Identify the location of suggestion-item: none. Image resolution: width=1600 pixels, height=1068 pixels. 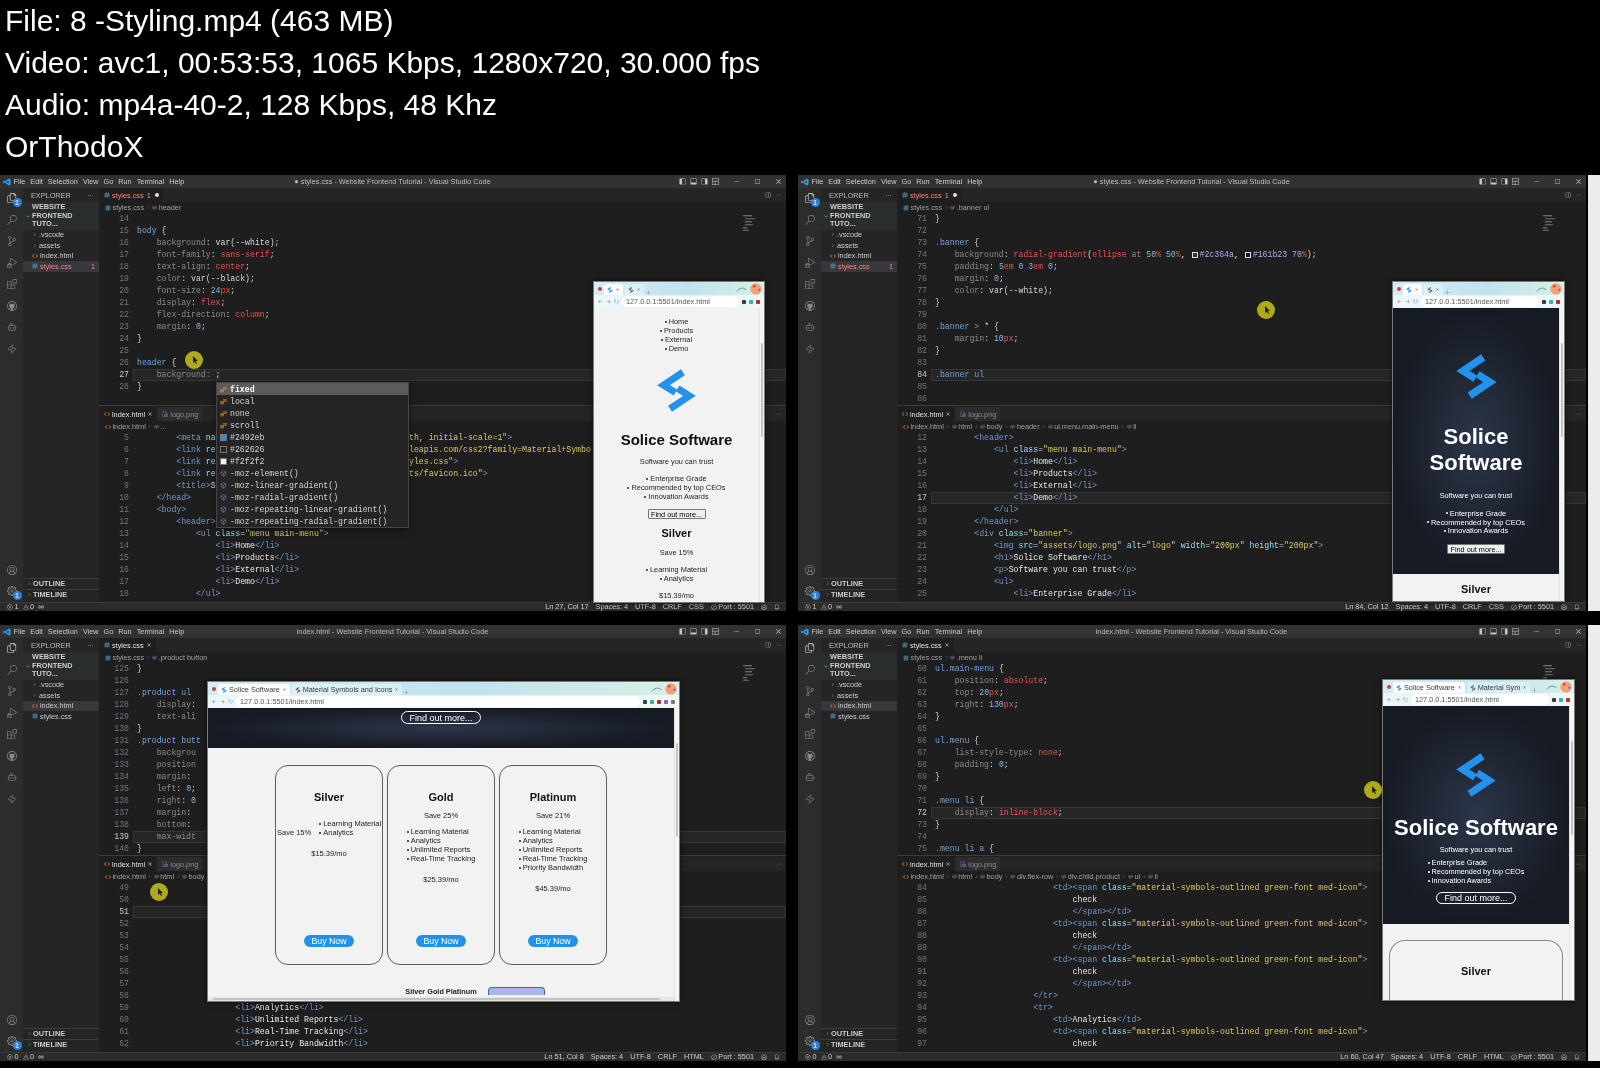
(312, 413).